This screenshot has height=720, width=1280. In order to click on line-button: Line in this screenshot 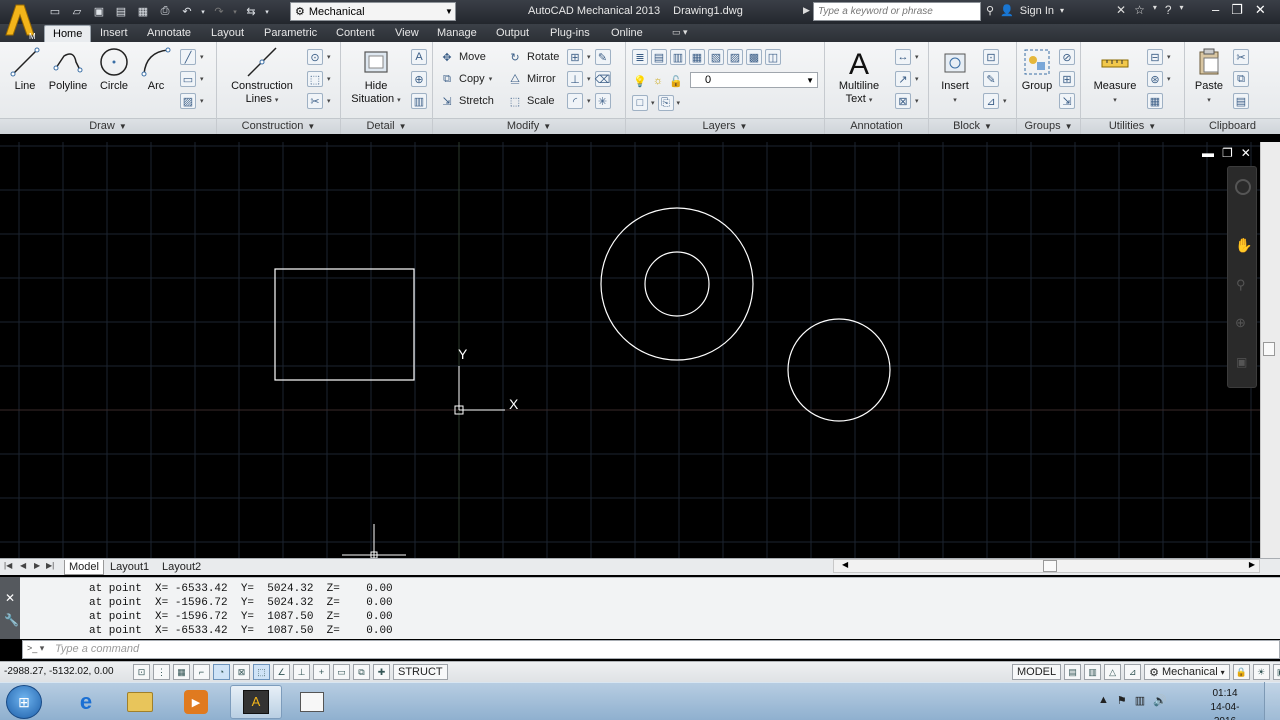, I will do `click(25, 69)`.